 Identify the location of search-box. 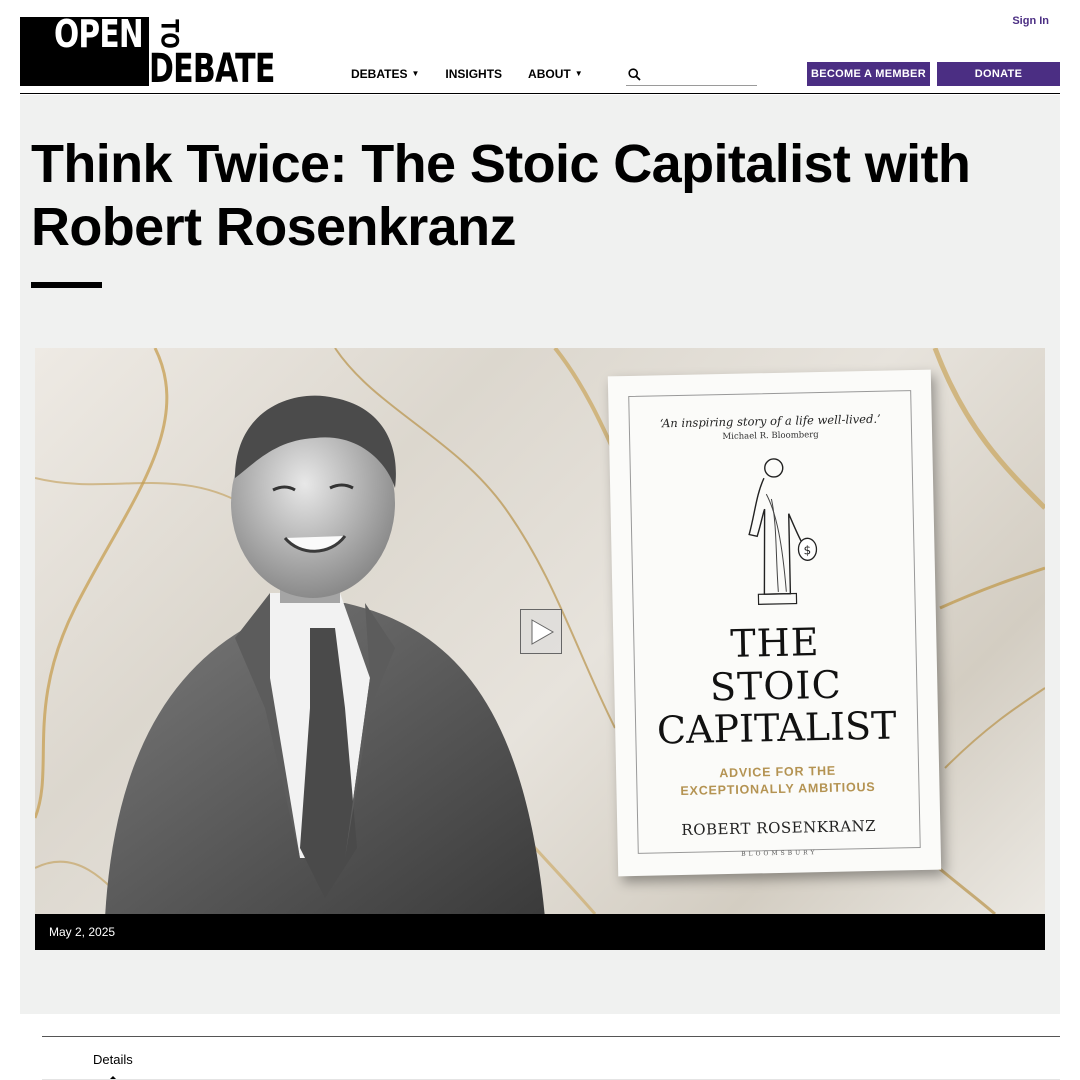
(691, 74).